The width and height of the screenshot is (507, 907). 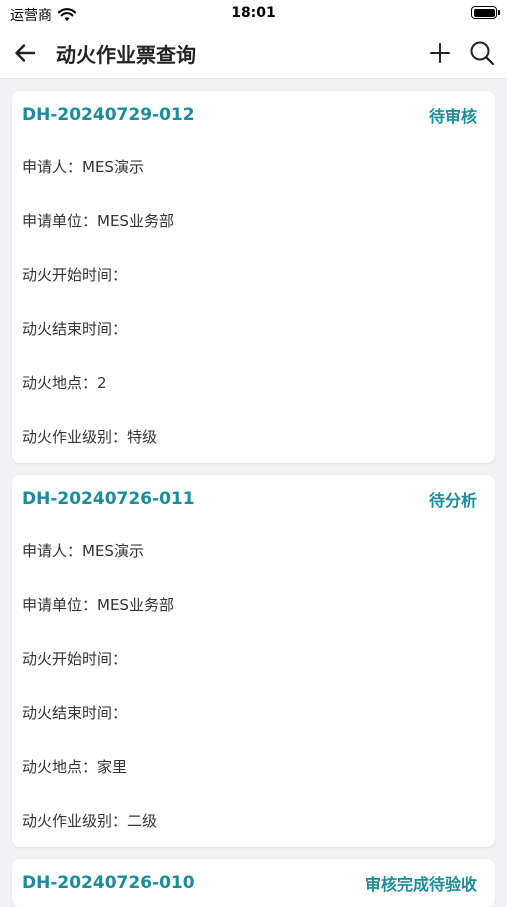 What do you see at coordinates (249, 115) in the screenshot?
I see `ticket-header: DH-20240729-012 待审核` at bounding box center [249, 115].